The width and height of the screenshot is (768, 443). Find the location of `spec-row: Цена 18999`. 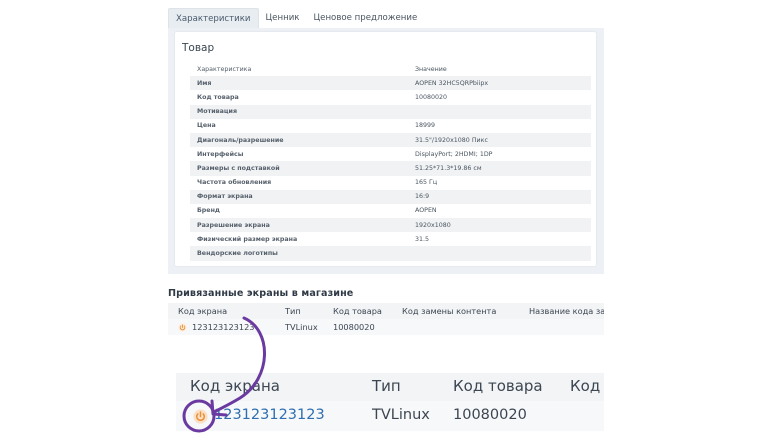

spec-row: Цена 18999 is located at coordinates (390, 126).